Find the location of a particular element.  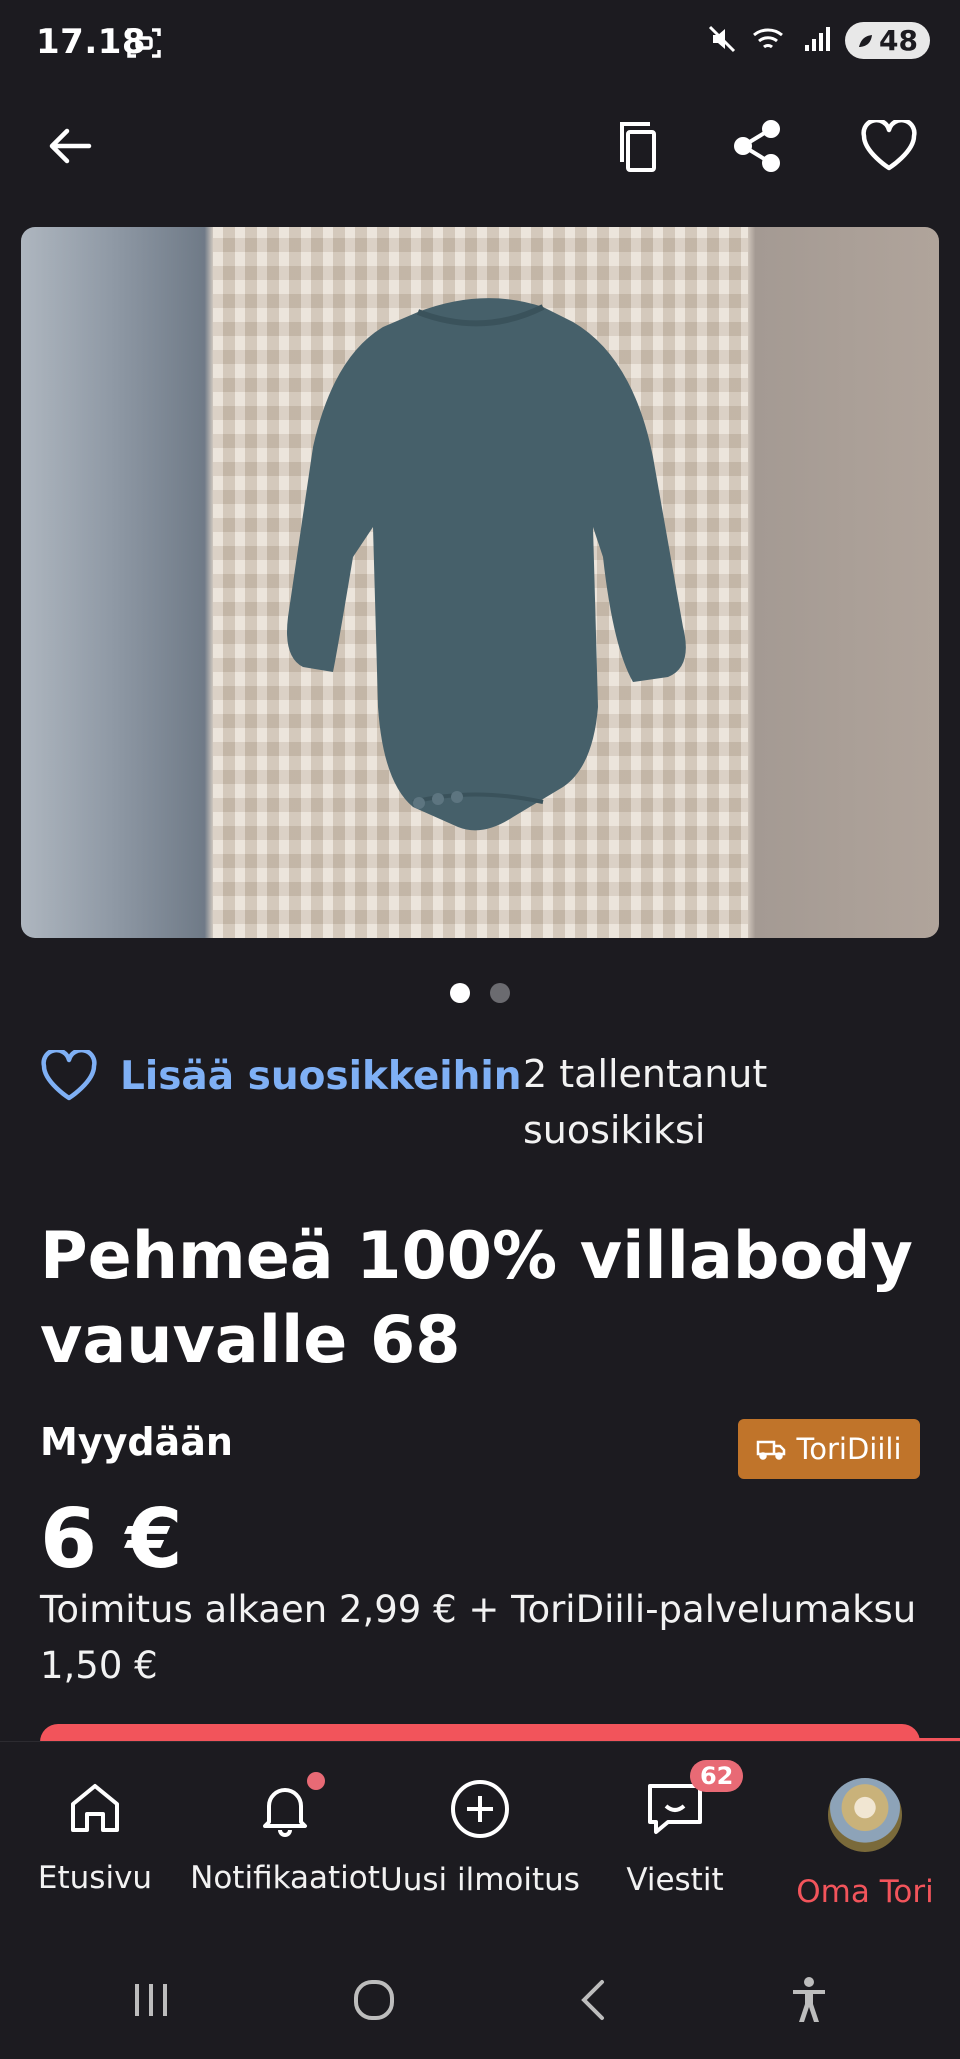

nav-notifications: Notifikaatiot is located at coordinates (285, 1837).